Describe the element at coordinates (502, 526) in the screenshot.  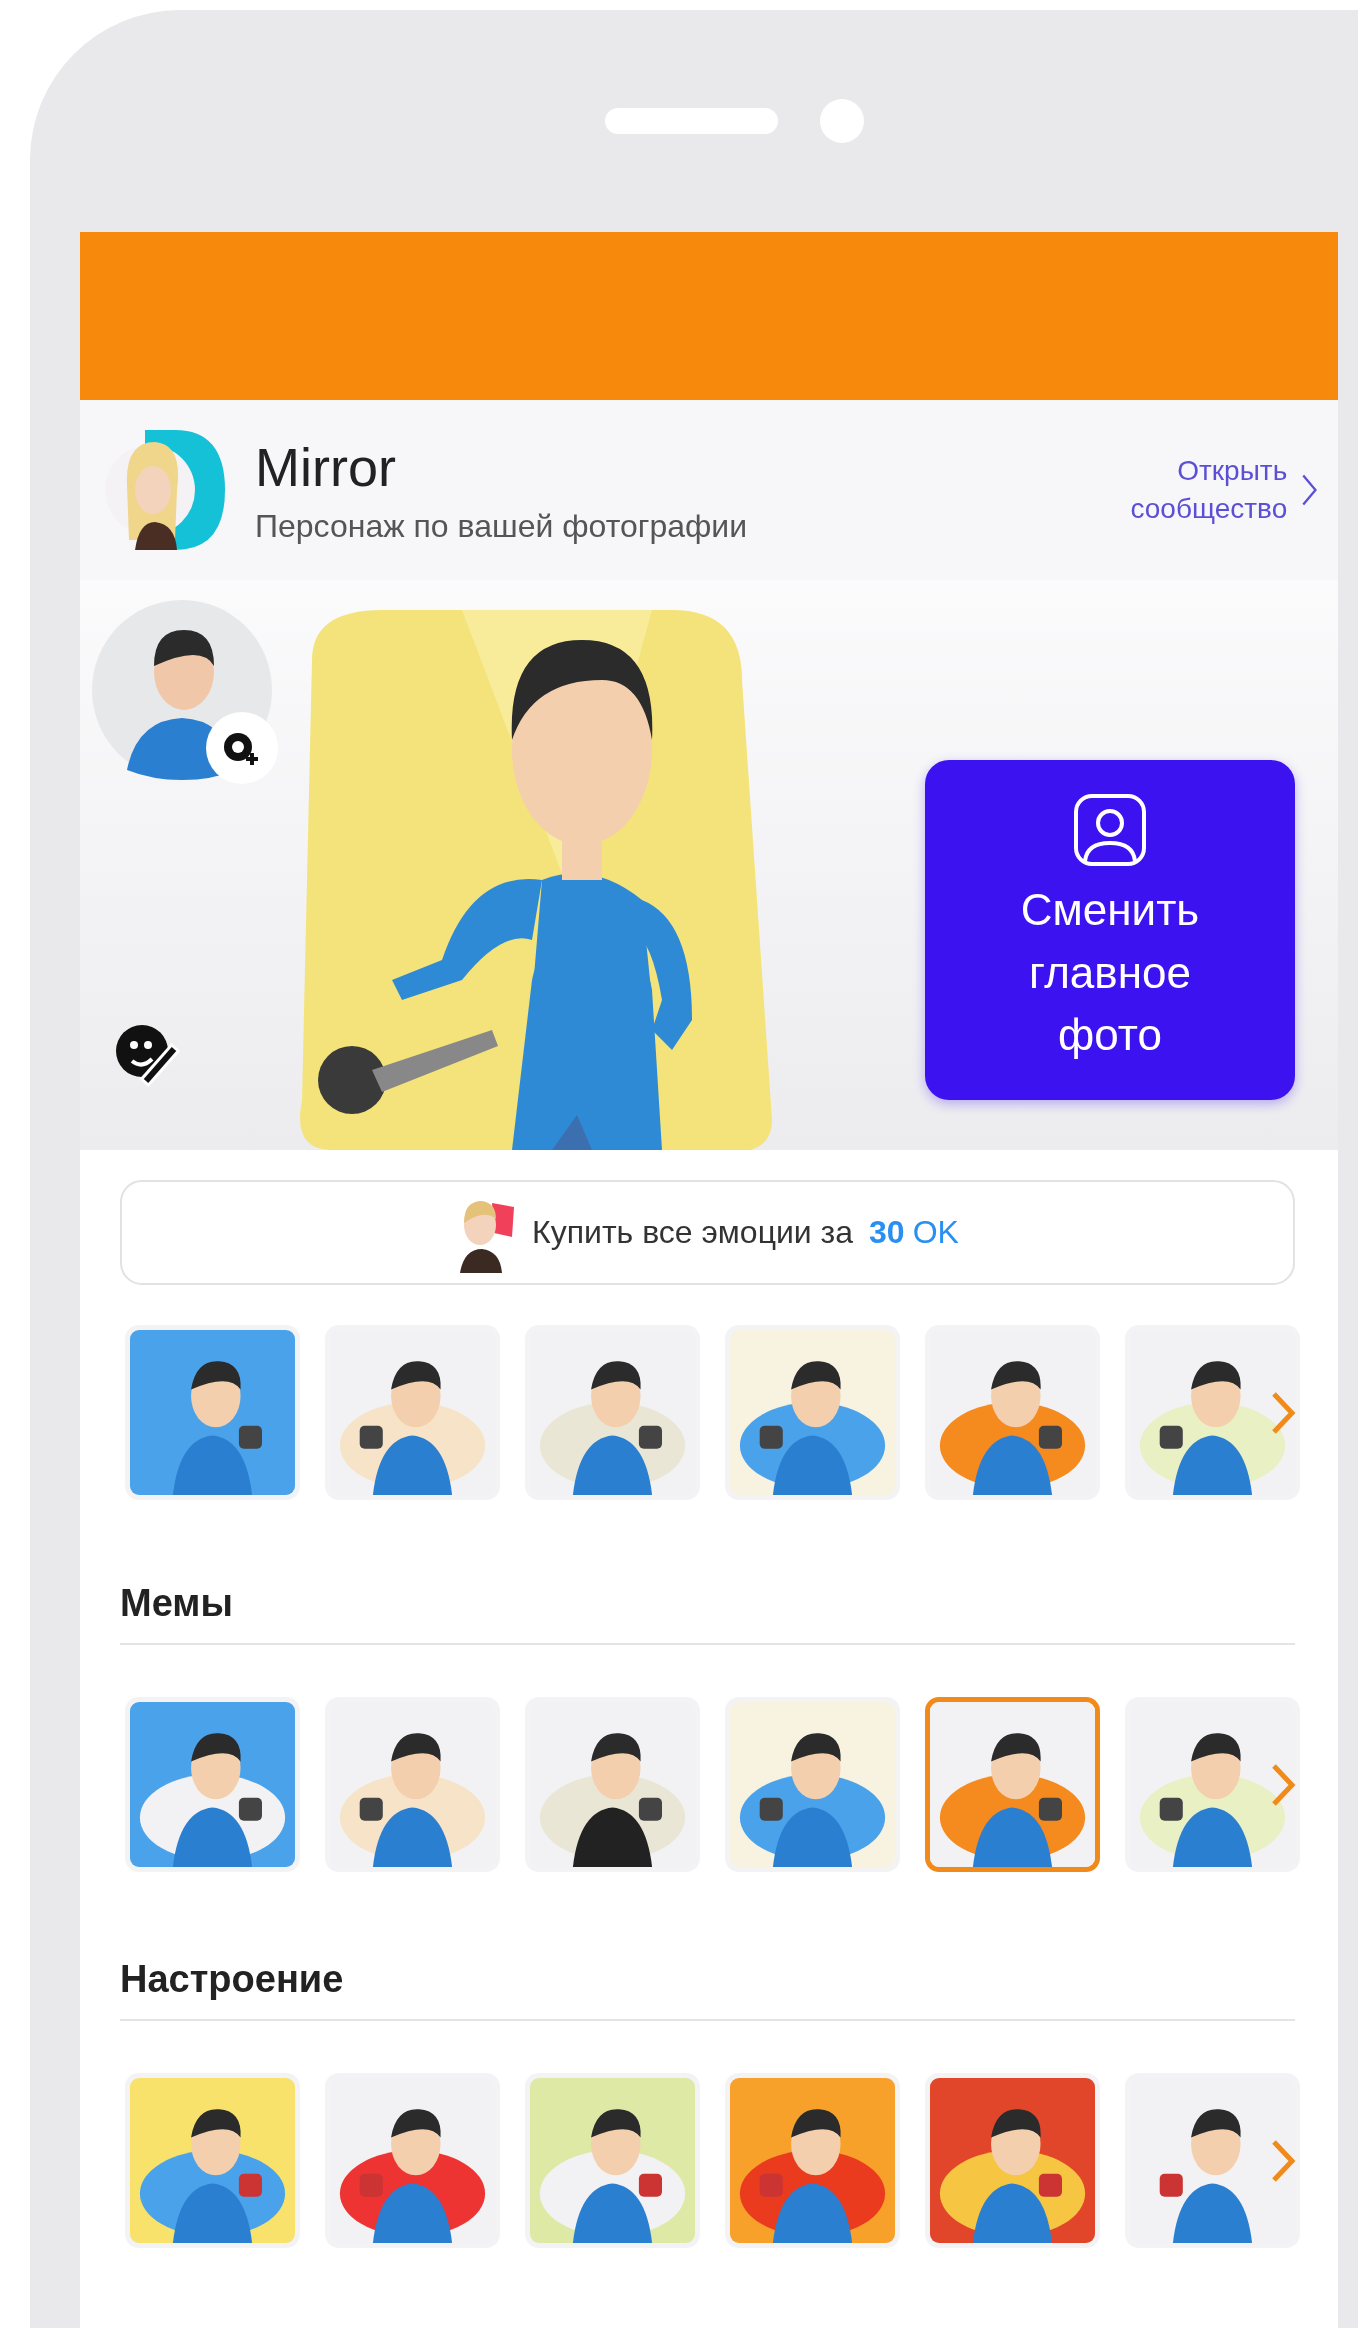
I see `app-subtitle: Персонаж по вашей фотографии` at that location.